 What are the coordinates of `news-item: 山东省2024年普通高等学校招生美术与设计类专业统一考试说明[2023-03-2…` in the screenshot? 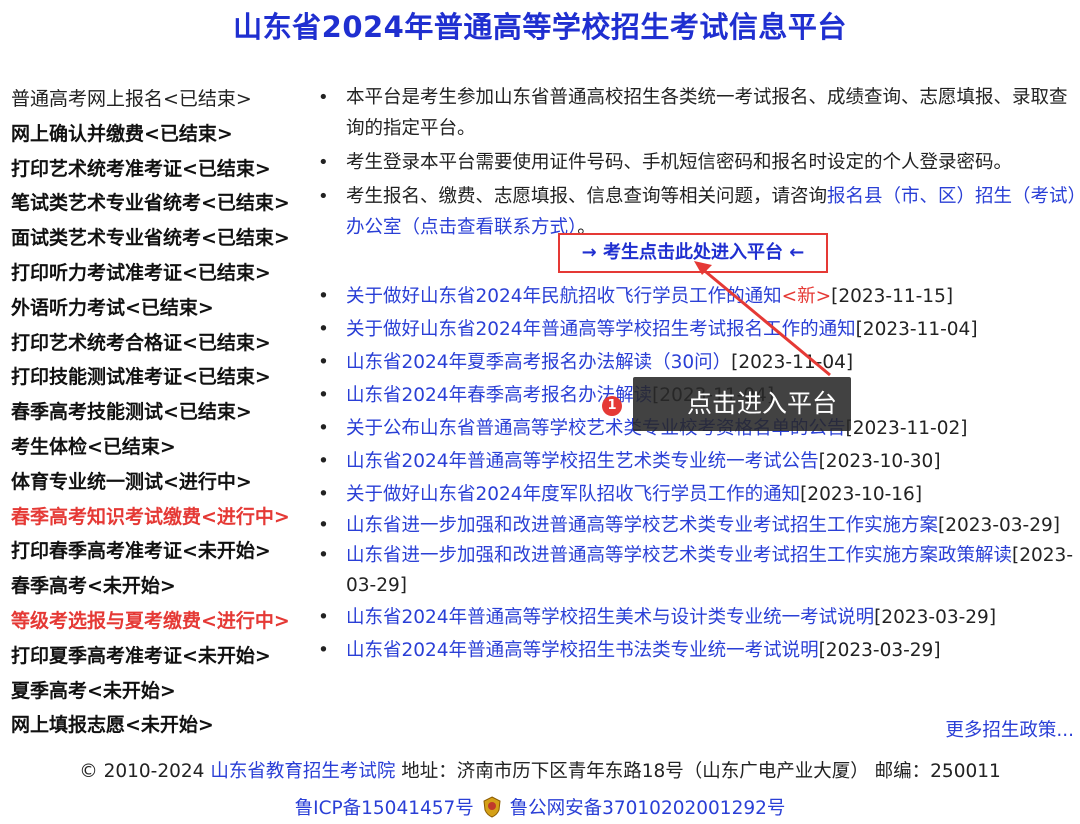 It's located at (698, 617).